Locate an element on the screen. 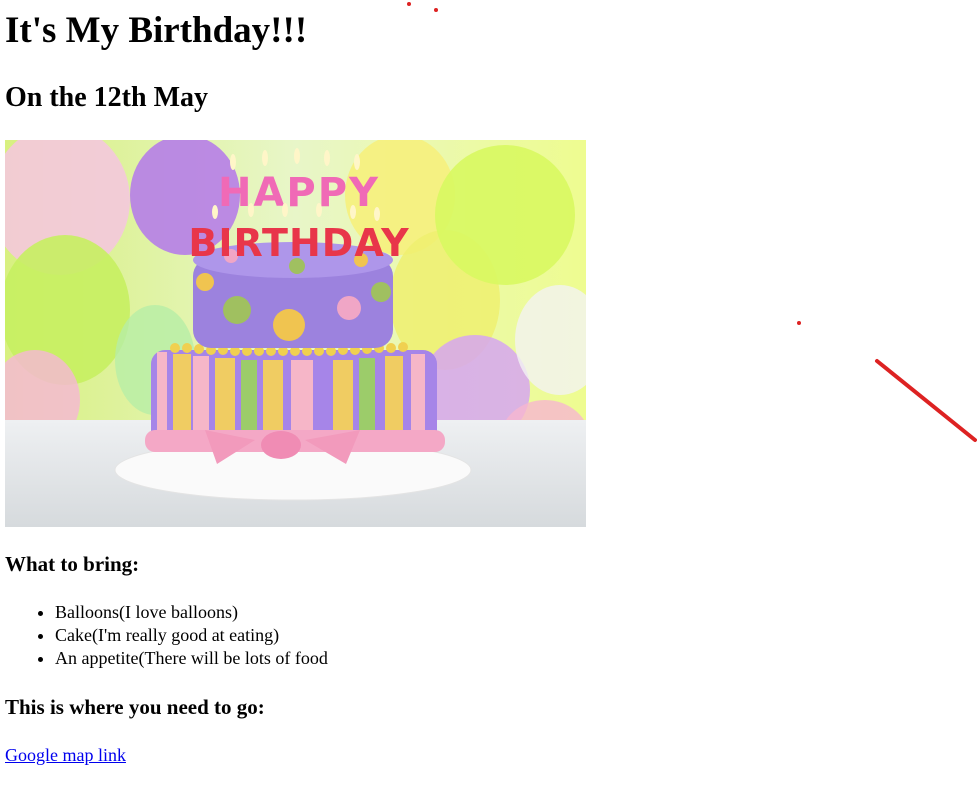  google-map-link: Google map link is located at coordinates (65, 755).